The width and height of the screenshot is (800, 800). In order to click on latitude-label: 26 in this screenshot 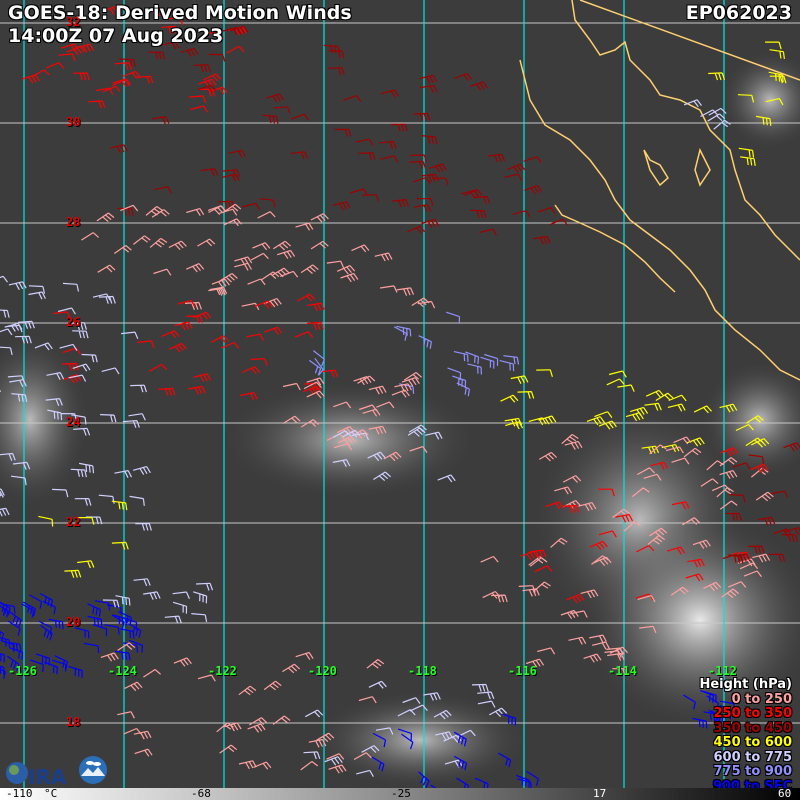, I will do `click(73, 322)`.